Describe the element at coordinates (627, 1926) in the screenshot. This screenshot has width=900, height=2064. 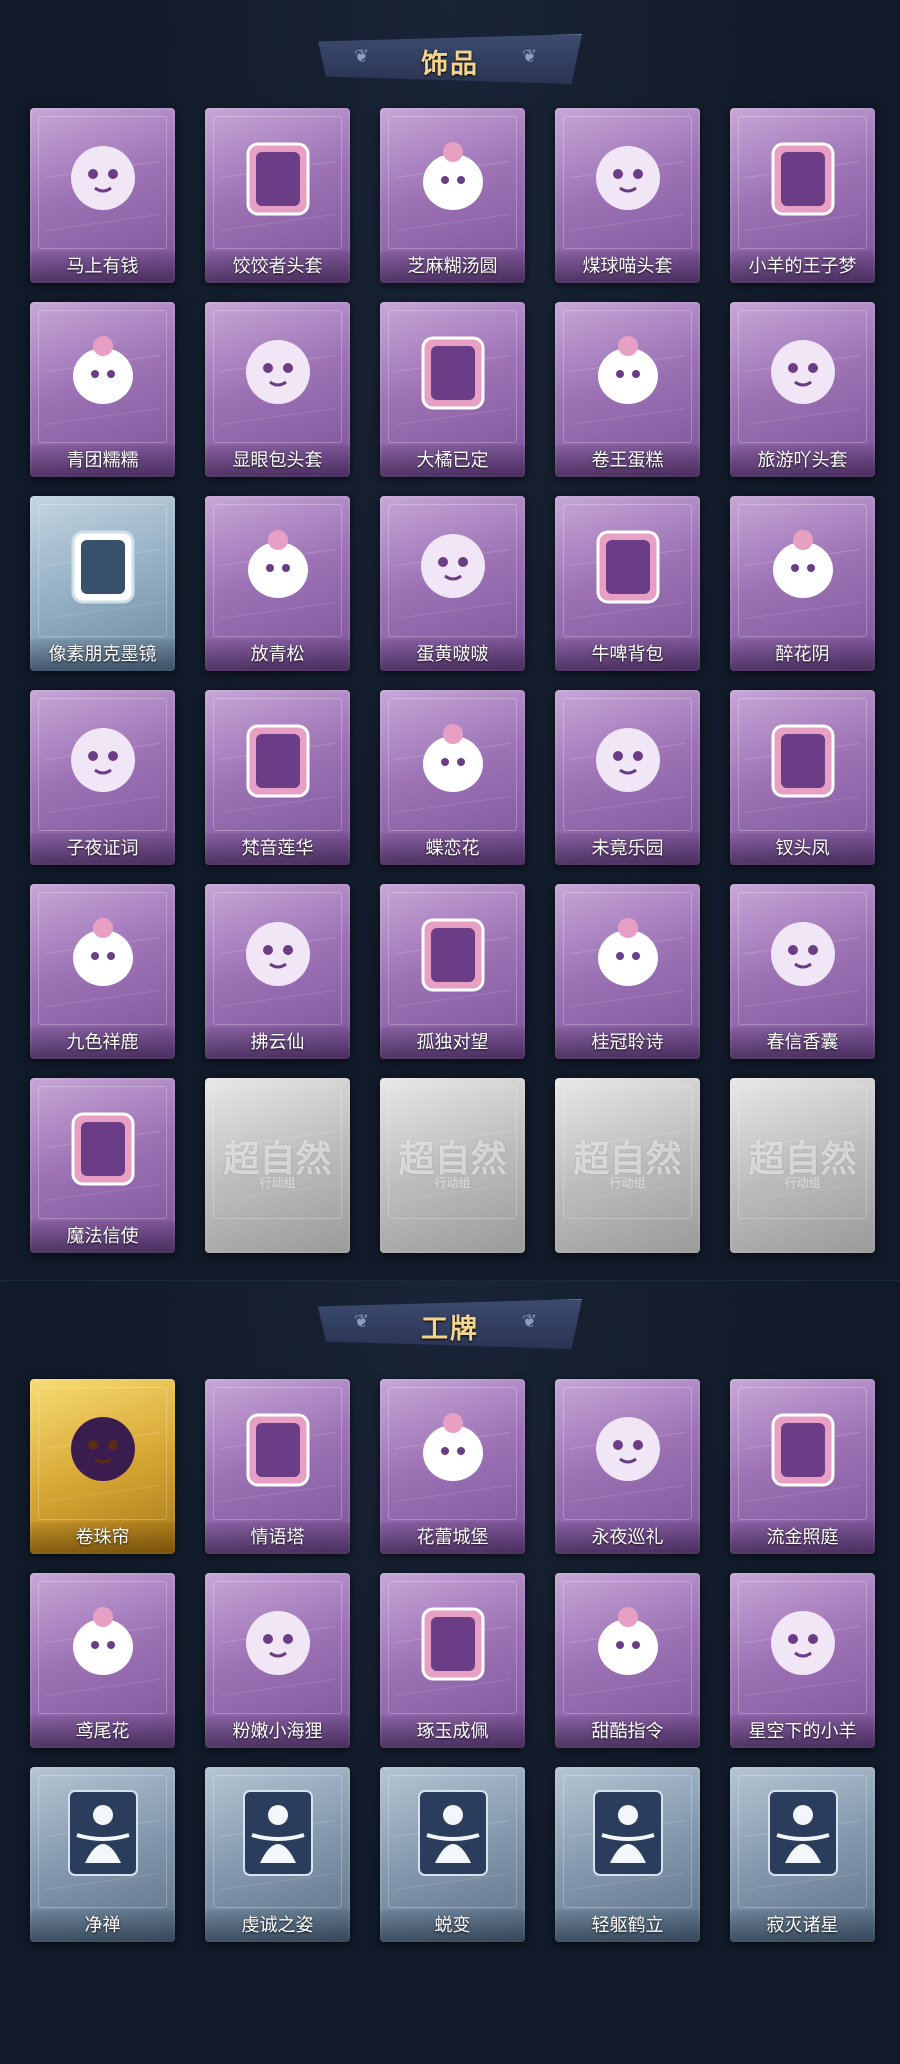
I see `item-name: 轻躯鹤立` at that location.